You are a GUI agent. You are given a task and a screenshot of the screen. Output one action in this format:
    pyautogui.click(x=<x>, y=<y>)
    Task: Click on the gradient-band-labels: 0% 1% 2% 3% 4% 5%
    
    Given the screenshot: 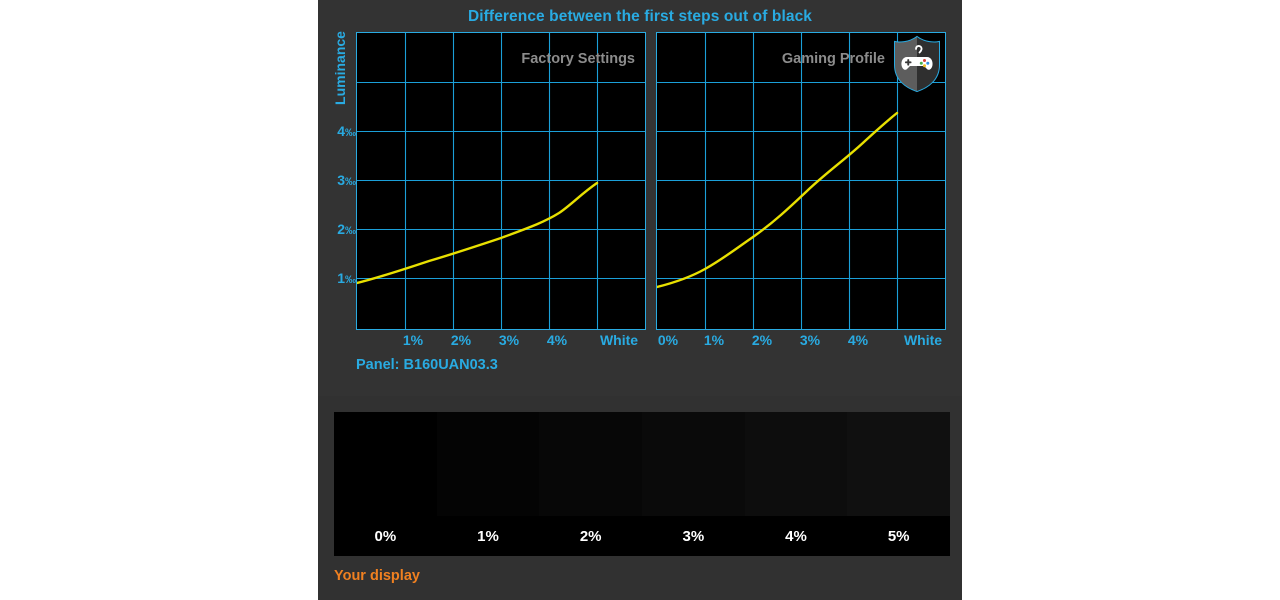 What is the action you would take?
    pyautogui.click(x=642, y=536)
    